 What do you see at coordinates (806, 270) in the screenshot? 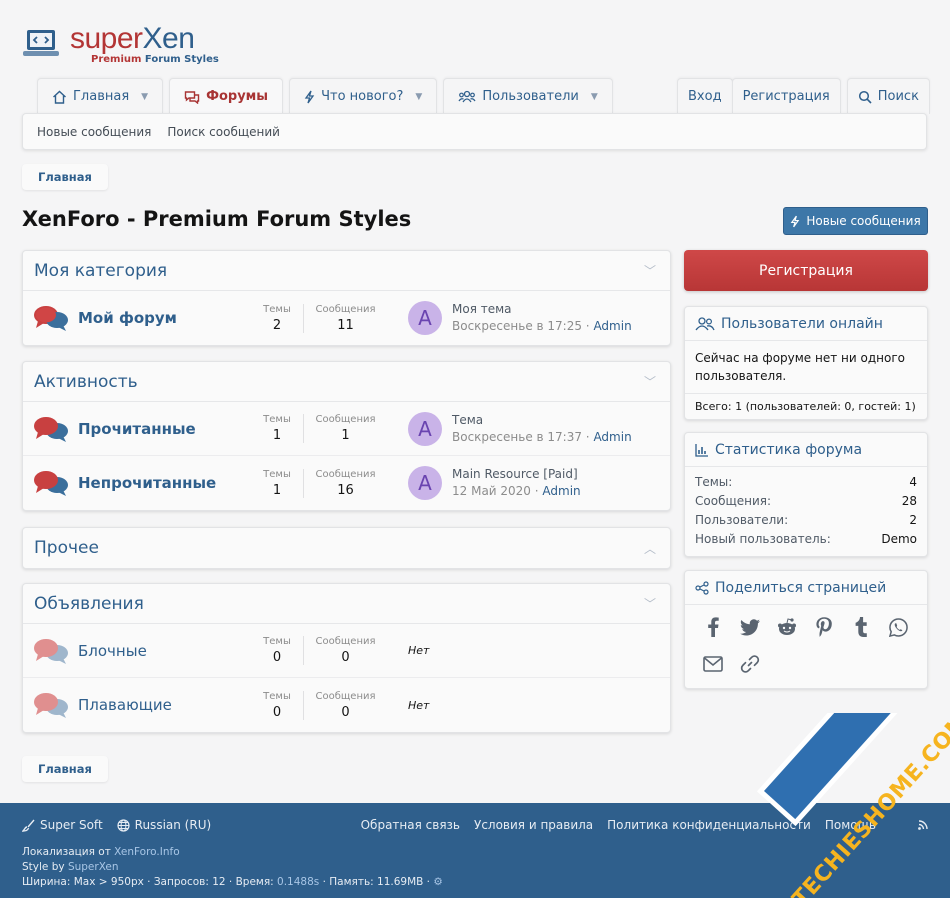
I see `register-button: Регистрация` at bounding box center [806, 270].